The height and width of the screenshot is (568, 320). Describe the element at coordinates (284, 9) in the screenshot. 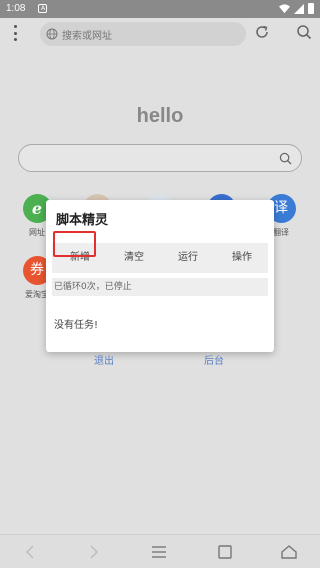

I see `wifi-icon` at that location.